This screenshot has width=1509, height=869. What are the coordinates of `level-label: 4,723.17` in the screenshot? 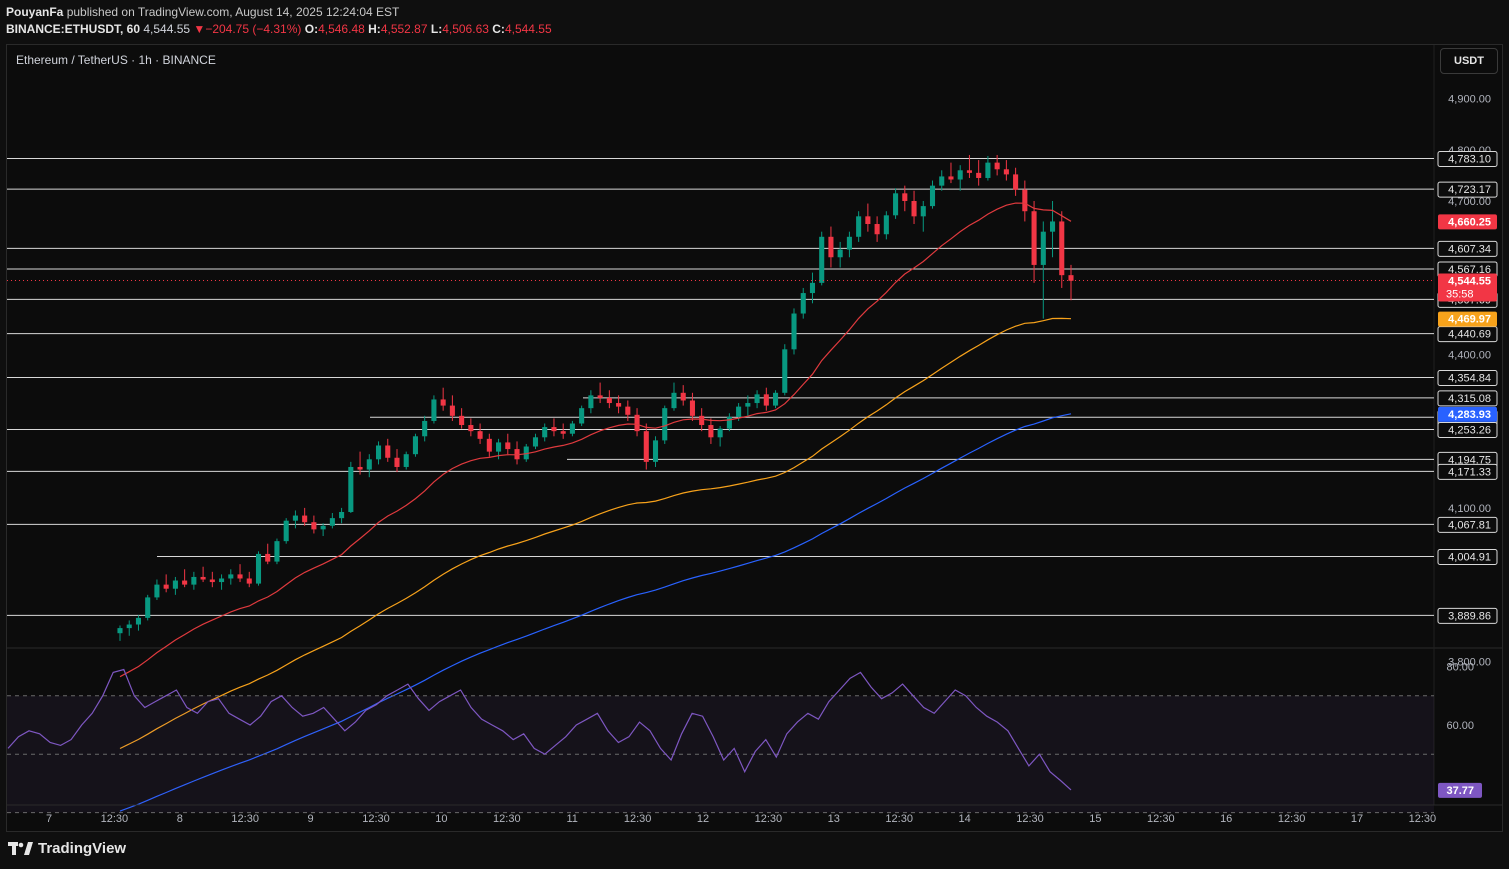 It's located at (1469, 190).